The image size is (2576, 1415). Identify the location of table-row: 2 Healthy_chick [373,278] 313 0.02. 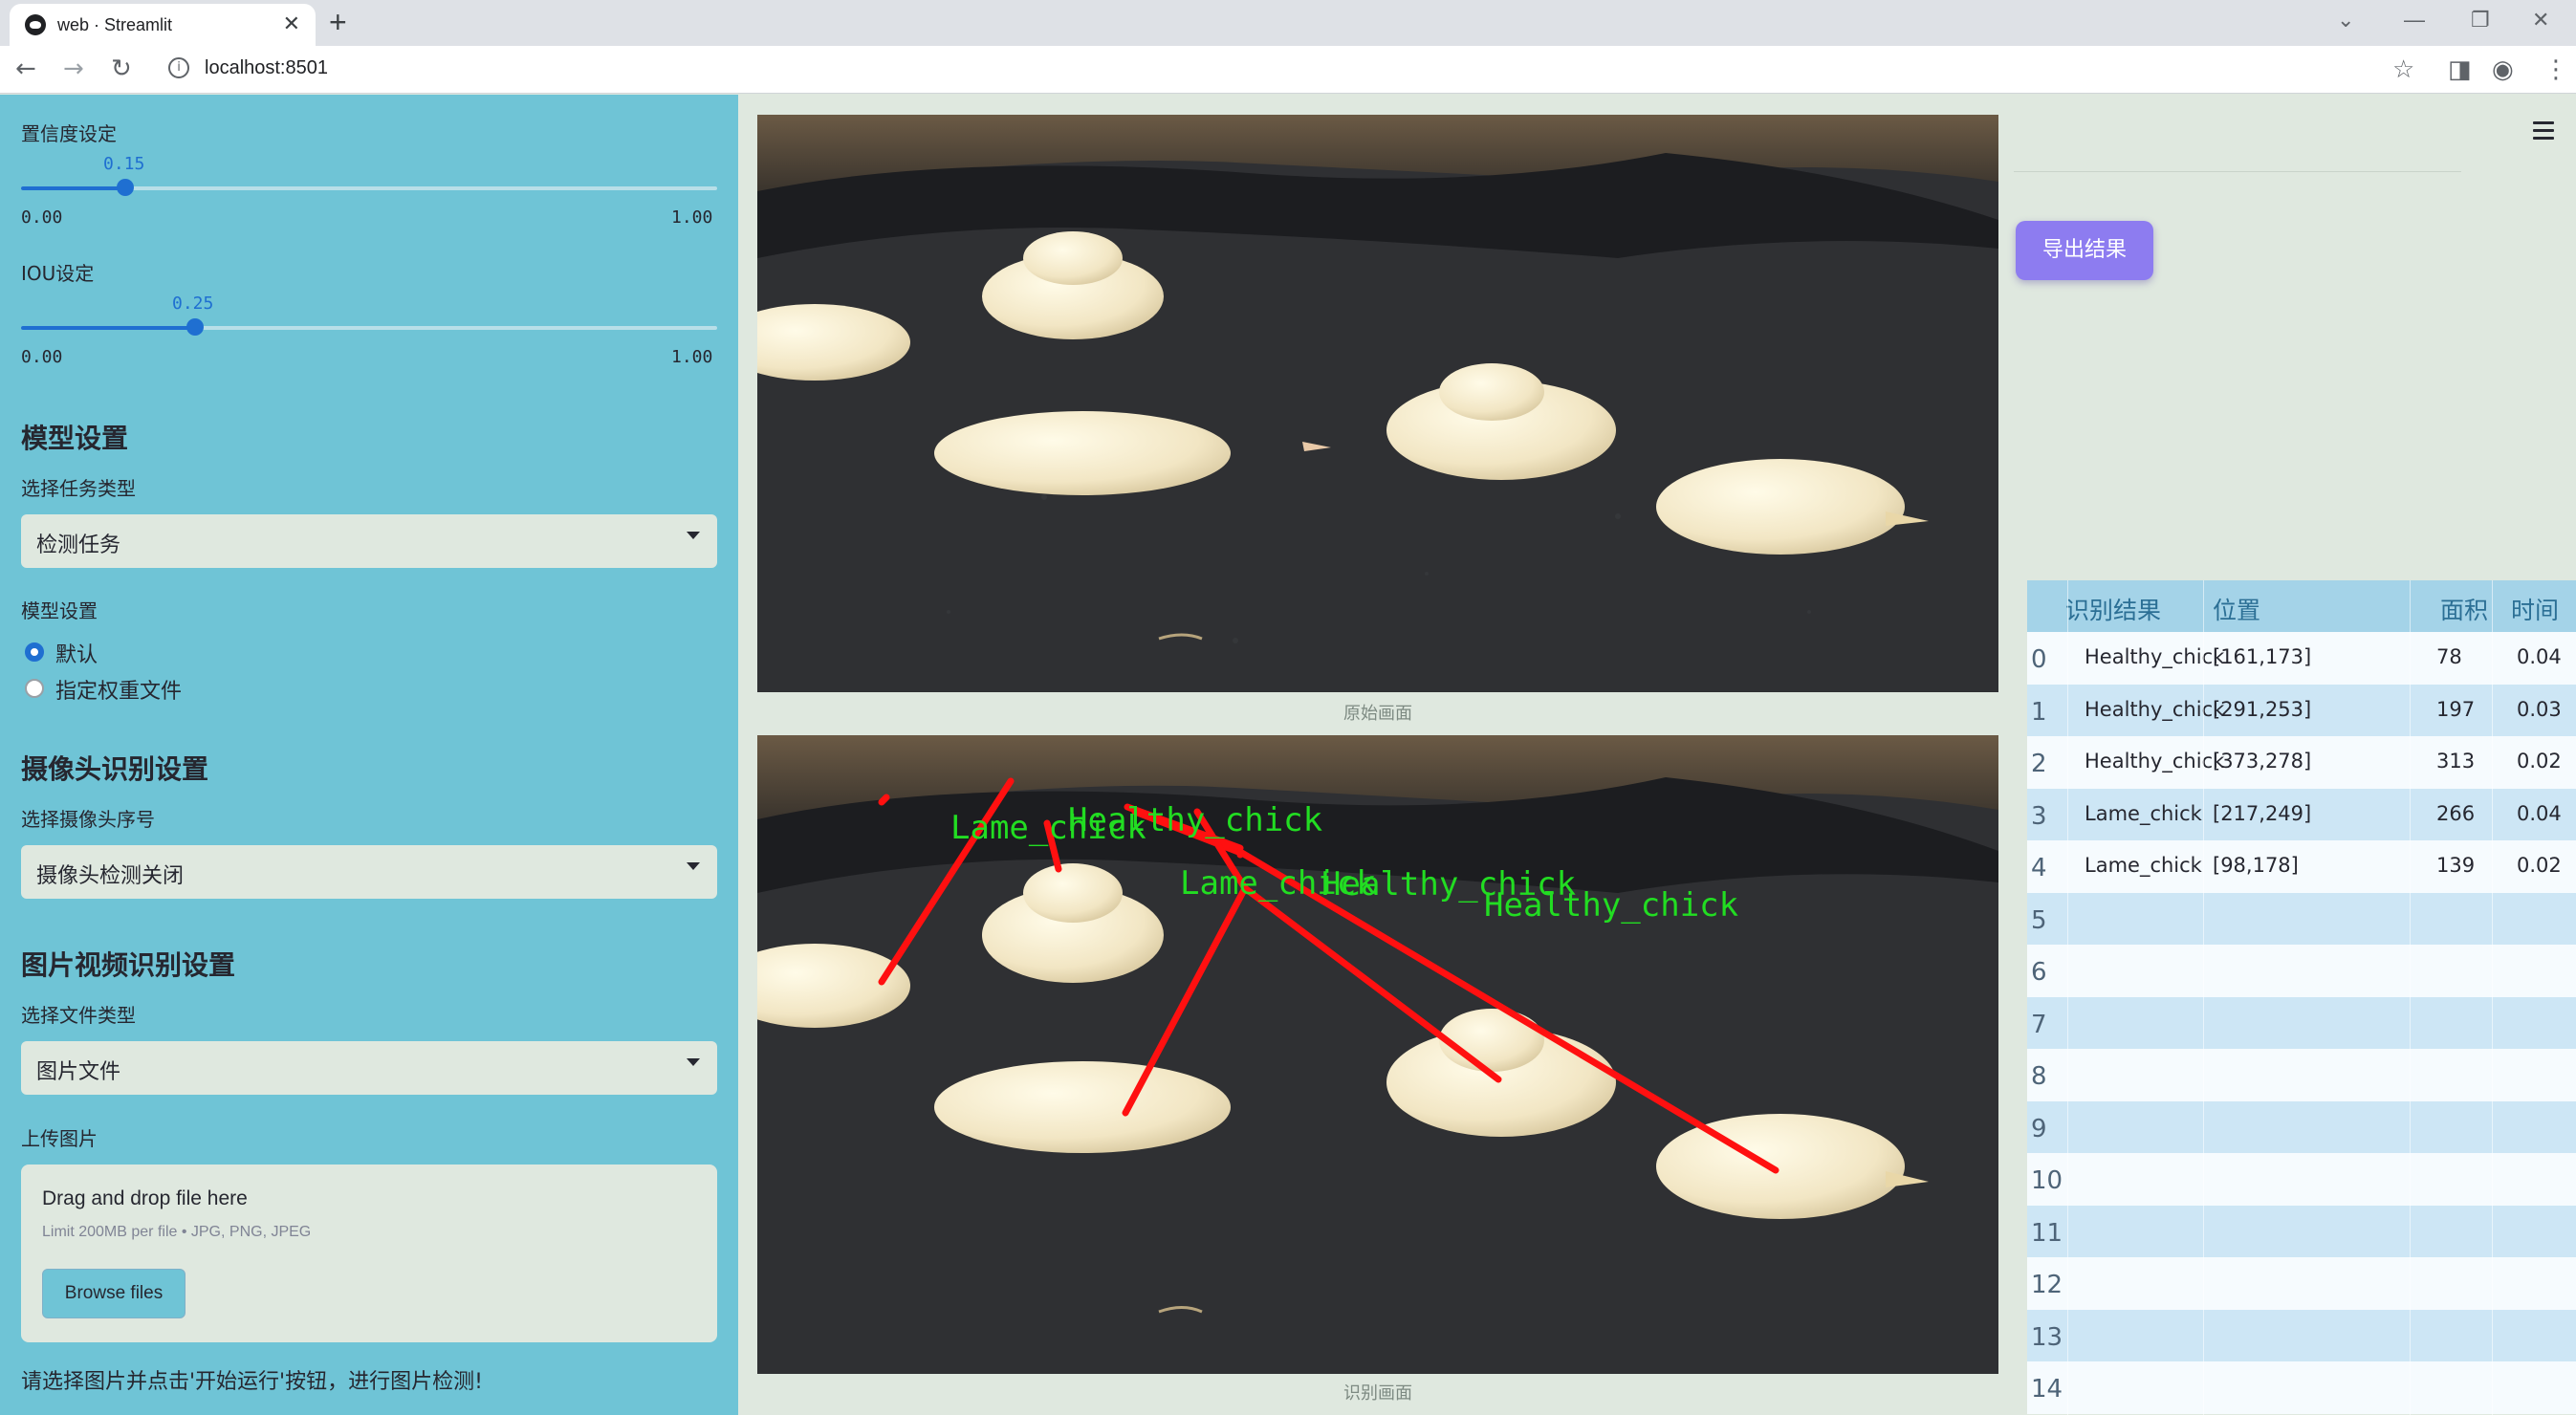
(2301, 763).